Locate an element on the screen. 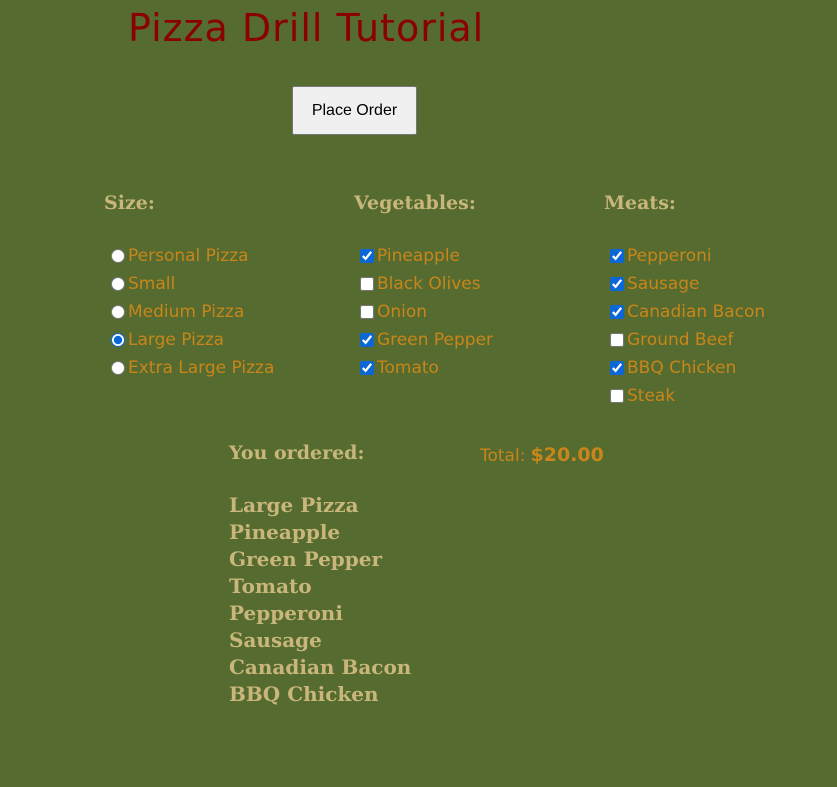 The width and height of the screenshot is (837, 787). size-option-medium: Medium Pizza is located at coordinates (192, 312).